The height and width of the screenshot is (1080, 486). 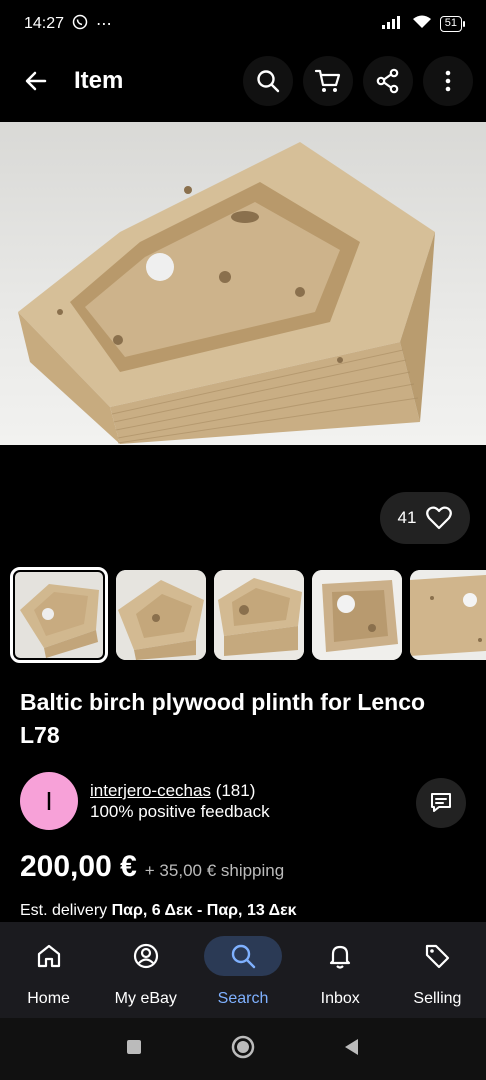 I want to click on price: 200,00 €, so click(x=78, y=866).